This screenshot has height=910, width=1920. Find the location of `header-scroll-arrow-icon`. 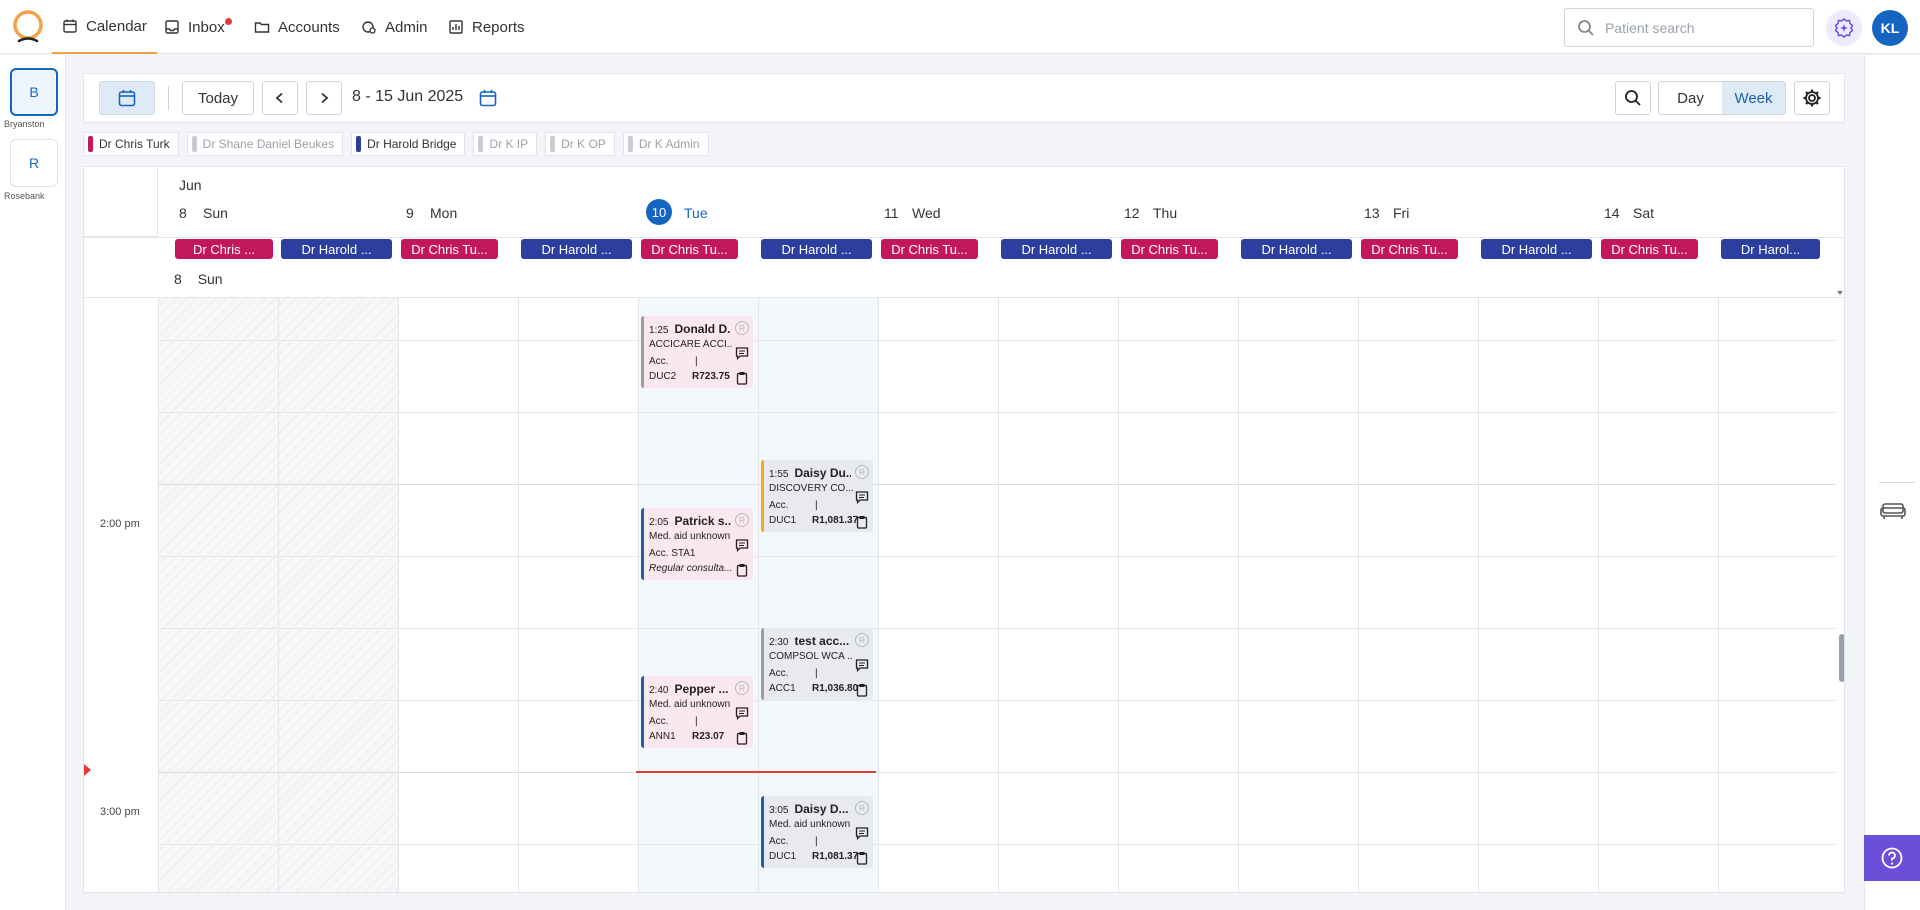

header-scroll-arrow-icon is located at coordinates (1840, 232).